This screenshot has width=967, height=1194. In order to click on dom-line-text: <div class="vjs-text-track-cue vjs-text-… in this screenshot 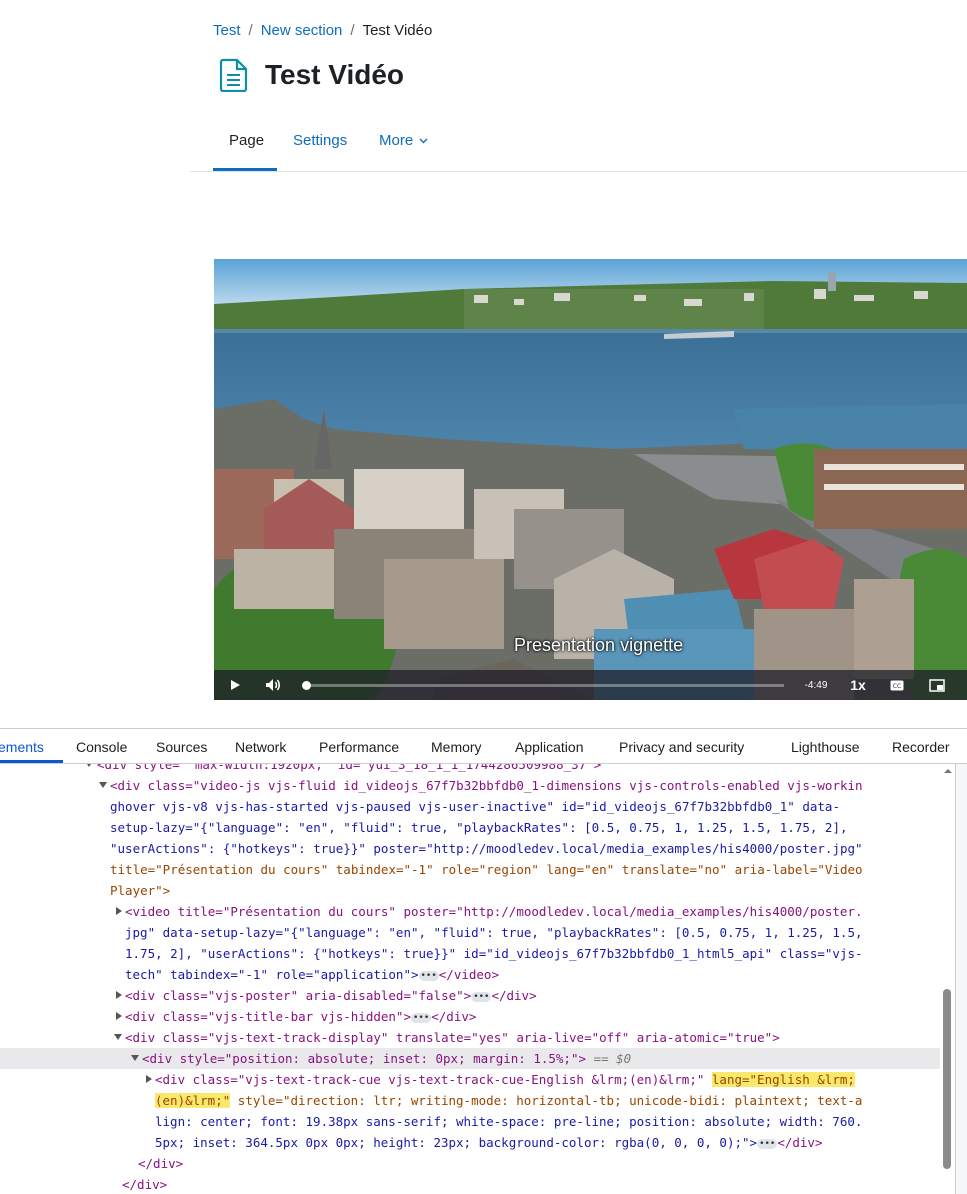, I will do `click(433, 1079)`.